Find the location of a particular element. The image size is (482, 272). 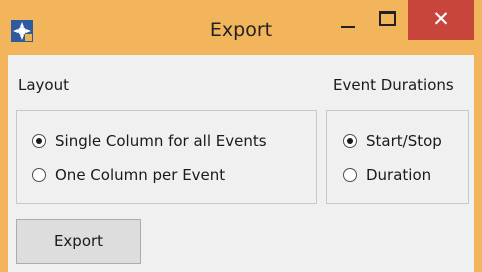

radio-one-column-per-event: One Column per Event is located at coordinates (172, 176).